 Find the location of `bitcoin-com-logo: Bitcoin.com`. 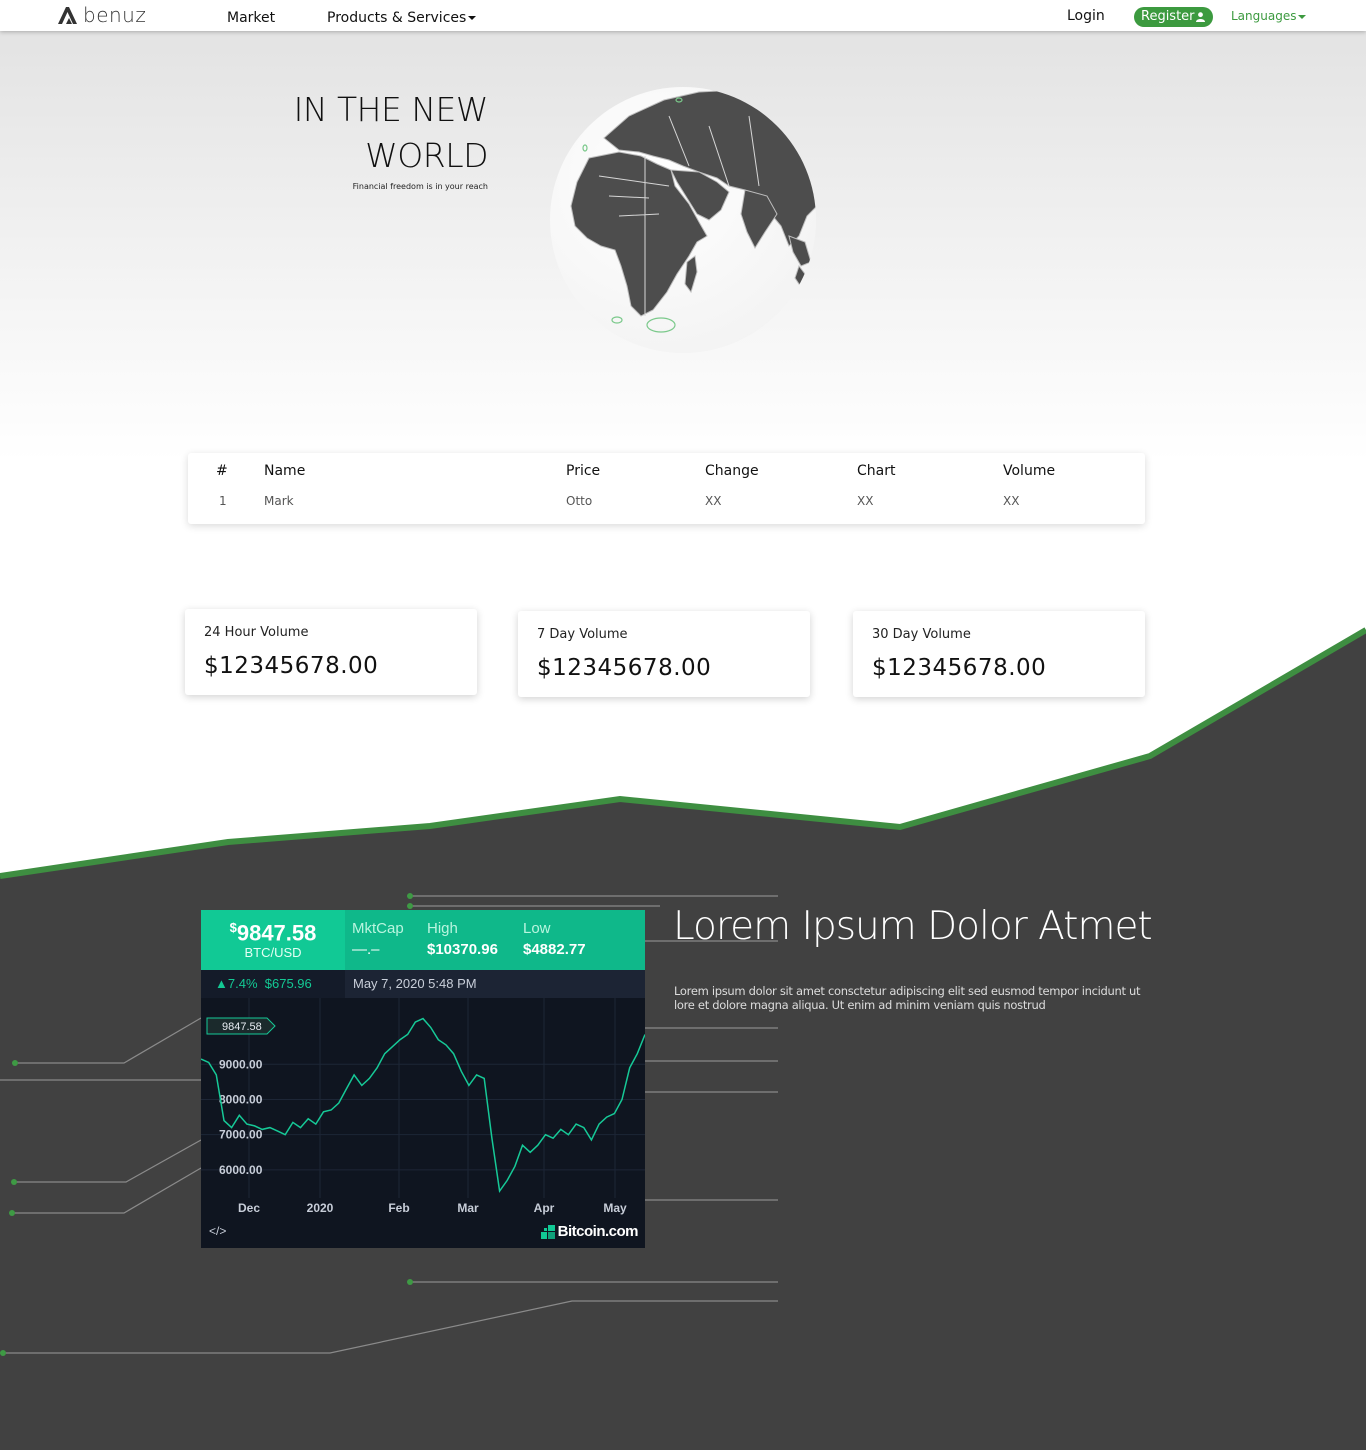

bitcoin-com-logo: Bitcoin.com is located at coordinates (589, 1231).